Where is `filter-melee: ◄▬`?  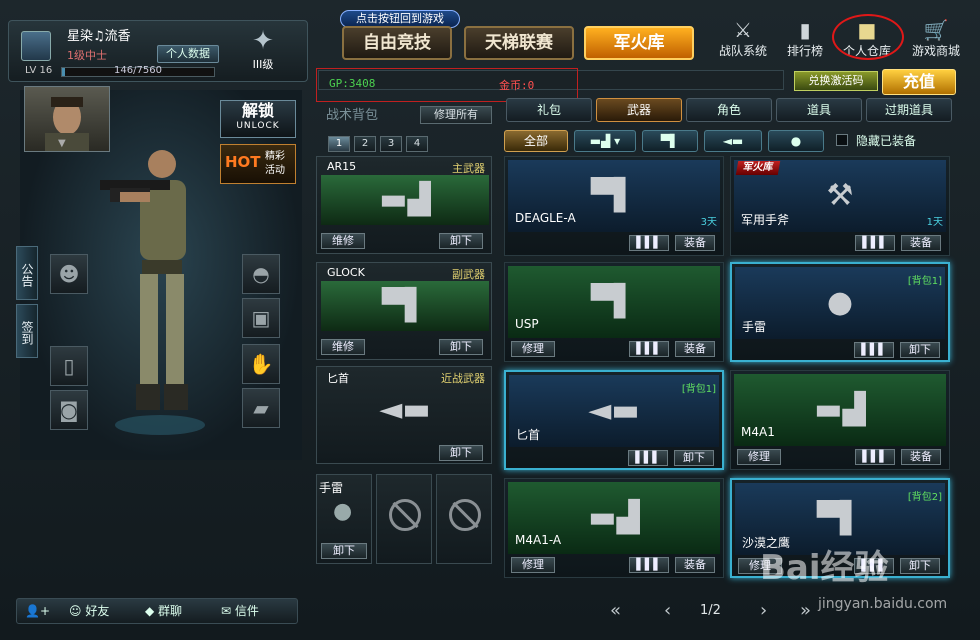 filter-melee: ◄▬ is located at coordinates (733, 141).